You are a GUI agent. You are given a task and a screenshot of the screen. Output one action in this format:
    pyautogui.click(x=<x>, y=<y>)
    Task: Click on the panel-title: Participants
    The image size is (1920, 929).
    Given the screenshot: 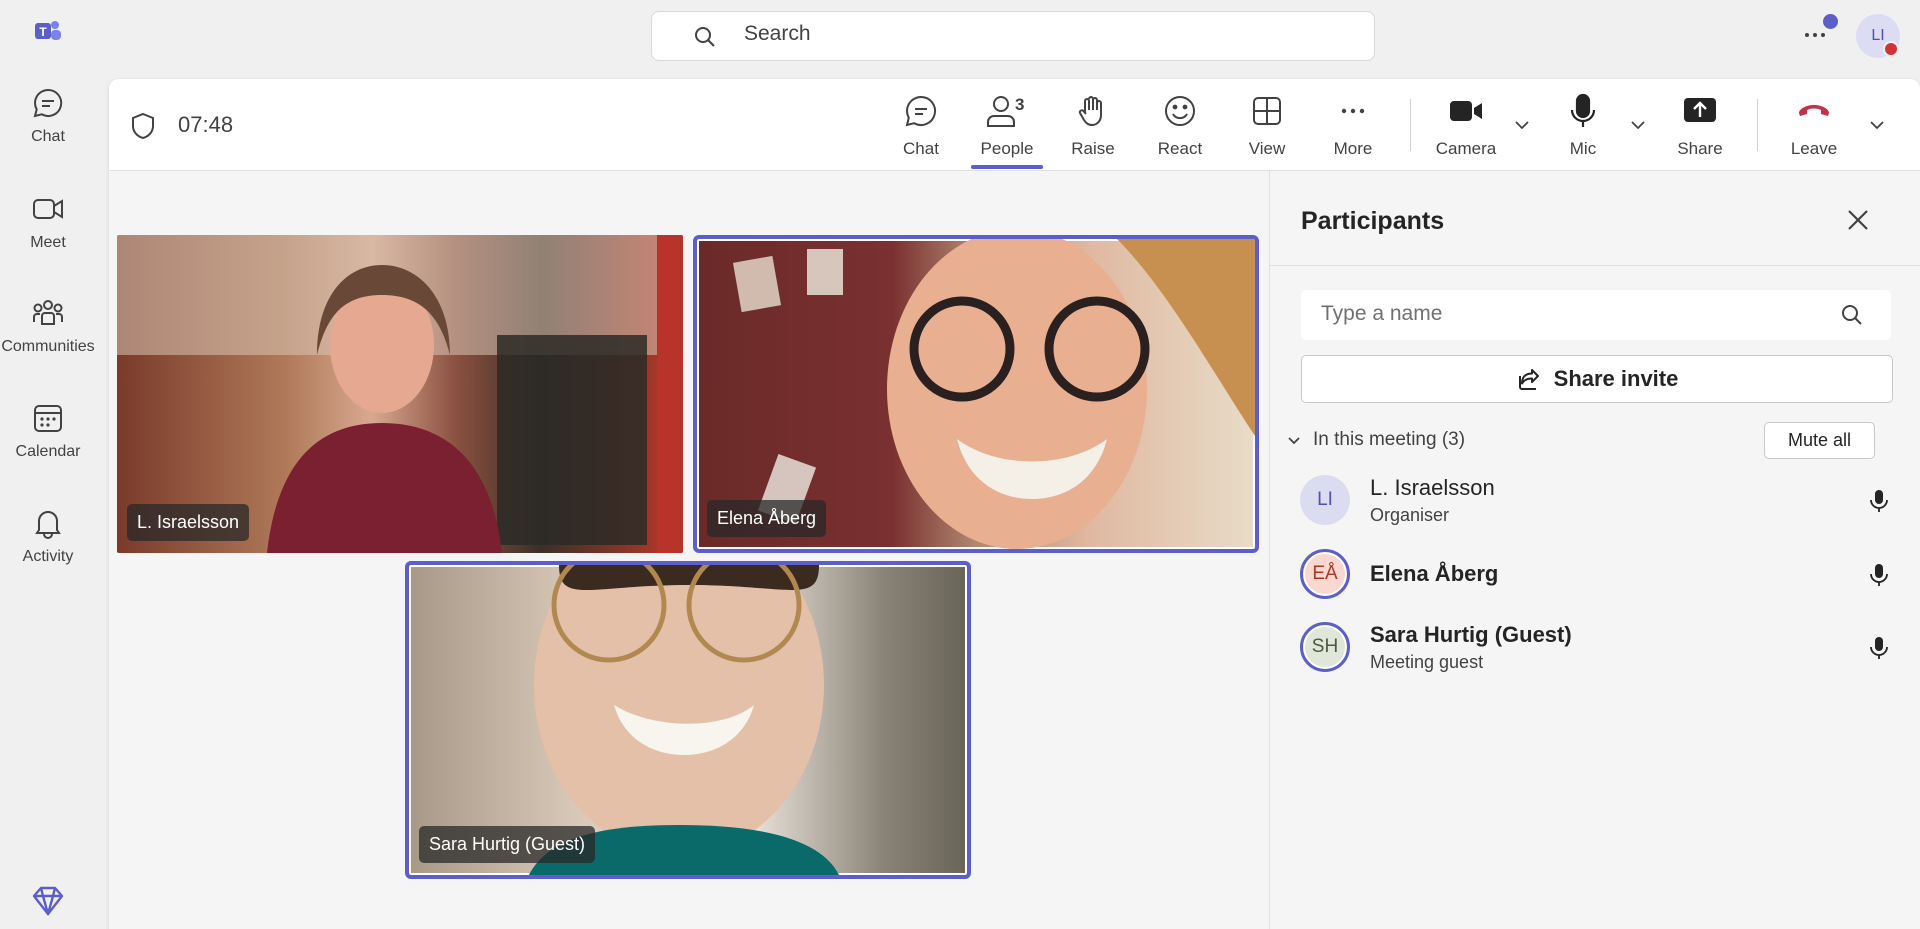 What is the action you would take?
    pyautogui.click(x=1373, y=221)
    